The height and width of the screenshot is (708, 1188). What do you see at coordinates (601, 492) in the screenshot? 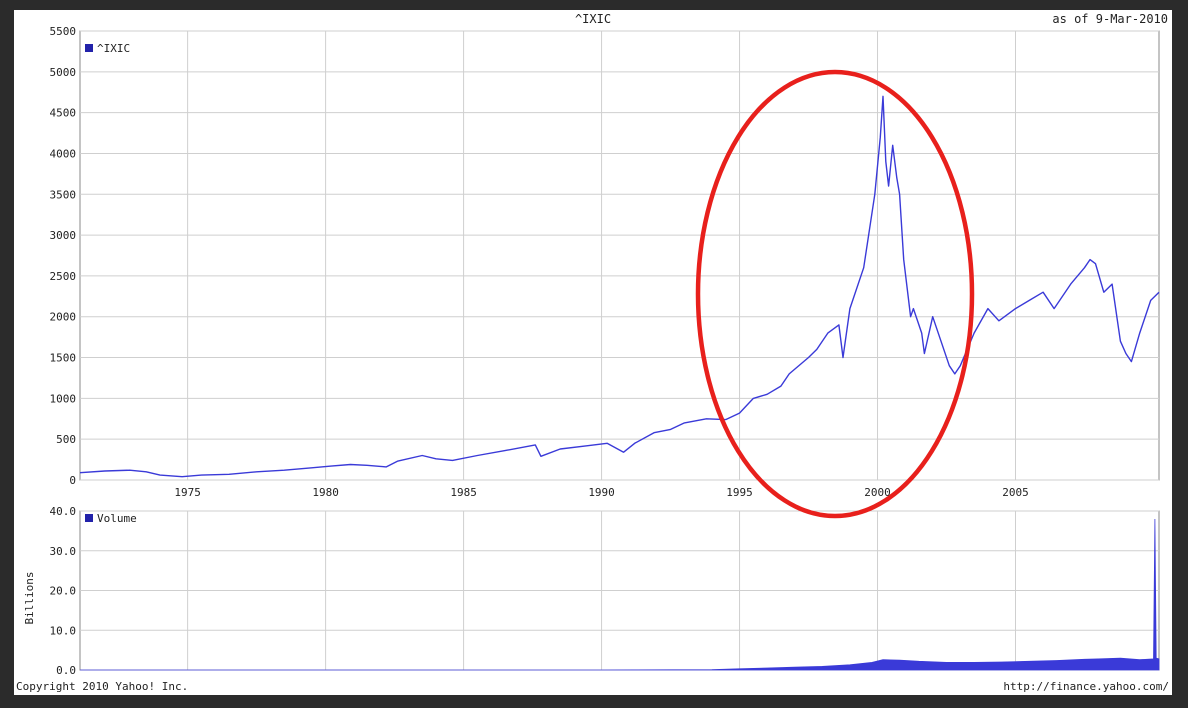
I see `x-tick-label: 1990` at bounding box center [601, 492].